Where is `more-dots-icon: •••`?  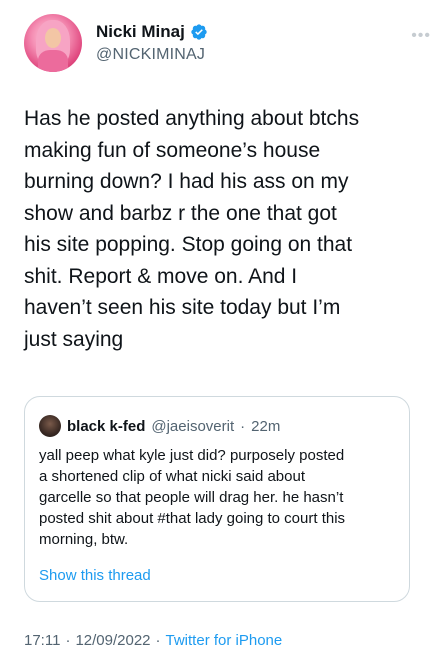
more-dots-icon: ••• is located at coordinates (421, 36).